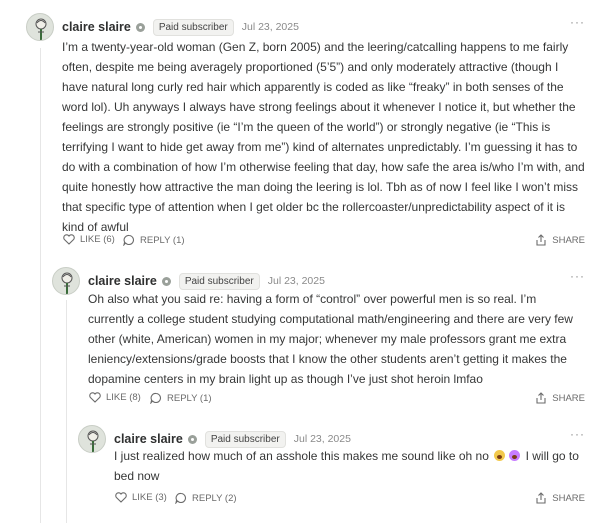  I want to click on comment-actions: LIKE (6) REPLY (1) SHARE, so click(323, 241).